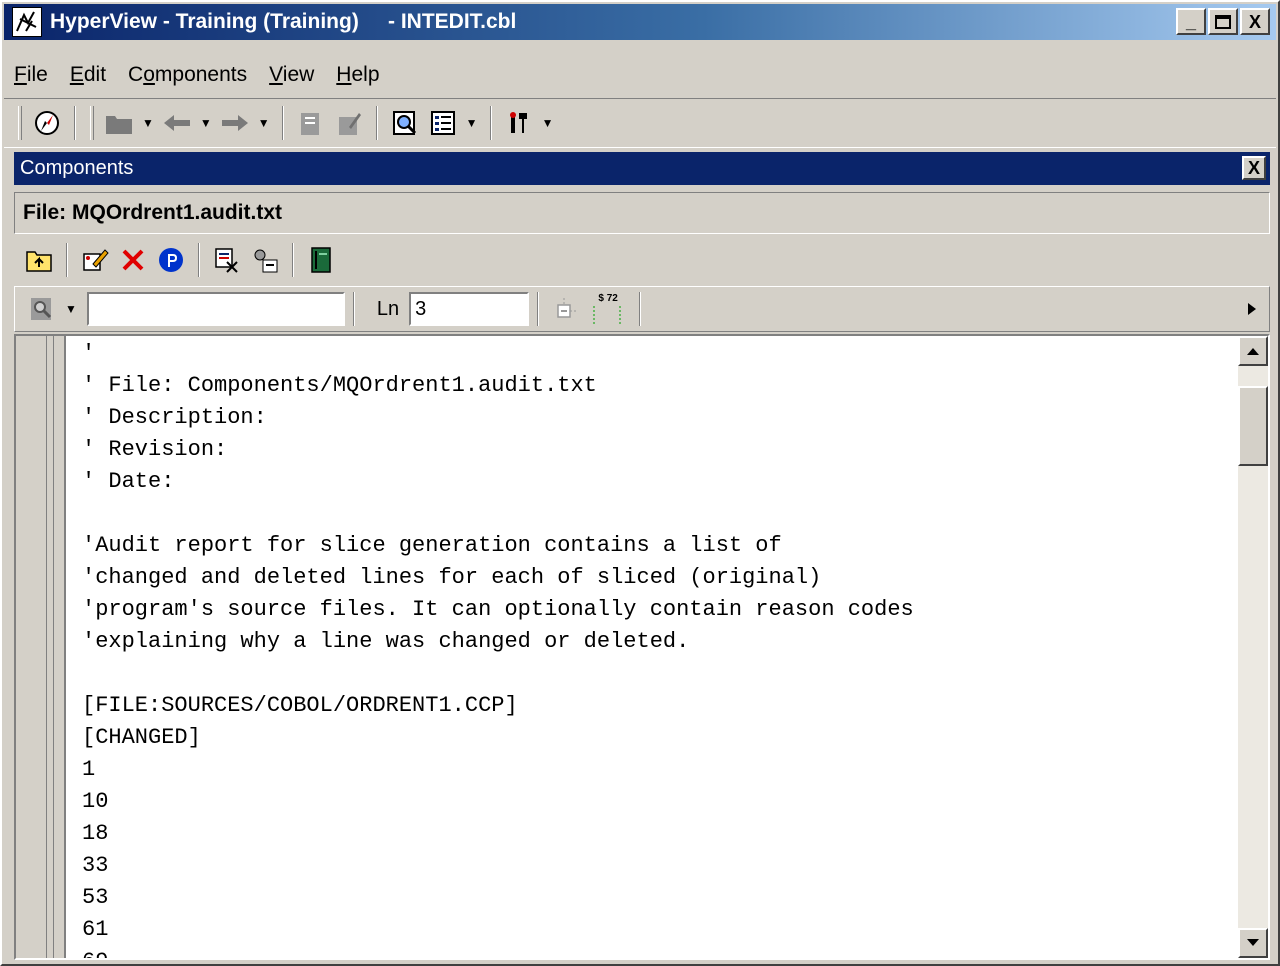  Describe the element at coordinates (498, 834) in the screenshot. I see `code-line: 18` at that location.